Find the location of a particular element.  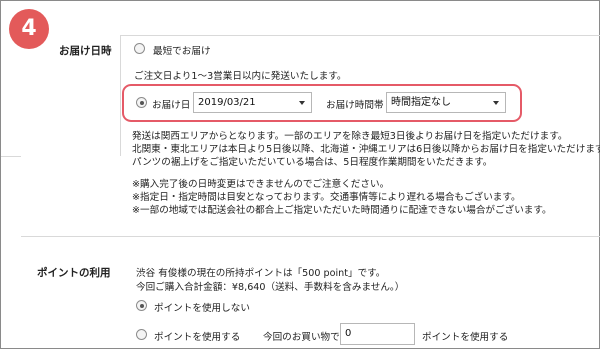

delivery-datetime-label: お届け日時 is located at coordinates (85, 51).